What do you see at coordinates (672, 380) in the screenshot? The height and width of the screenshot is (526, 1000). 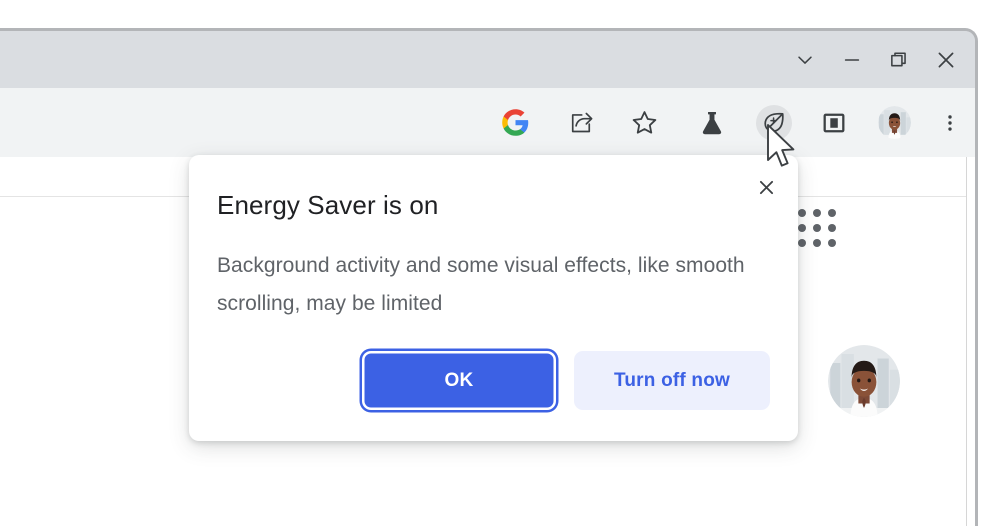 I see `turn-off-now-button: Turn off now` at bounding box center [672, 380].